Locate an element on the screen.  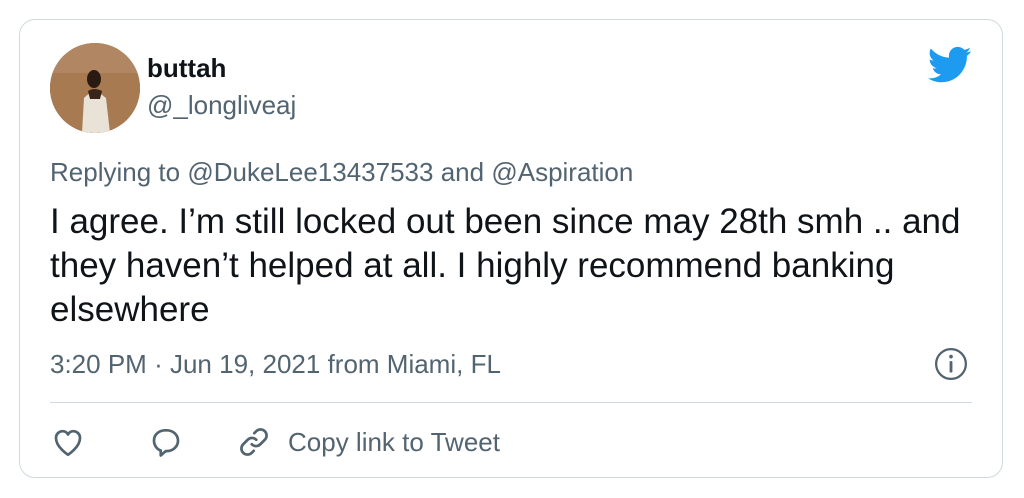
heart-icon is located at coordinates (68, 442).